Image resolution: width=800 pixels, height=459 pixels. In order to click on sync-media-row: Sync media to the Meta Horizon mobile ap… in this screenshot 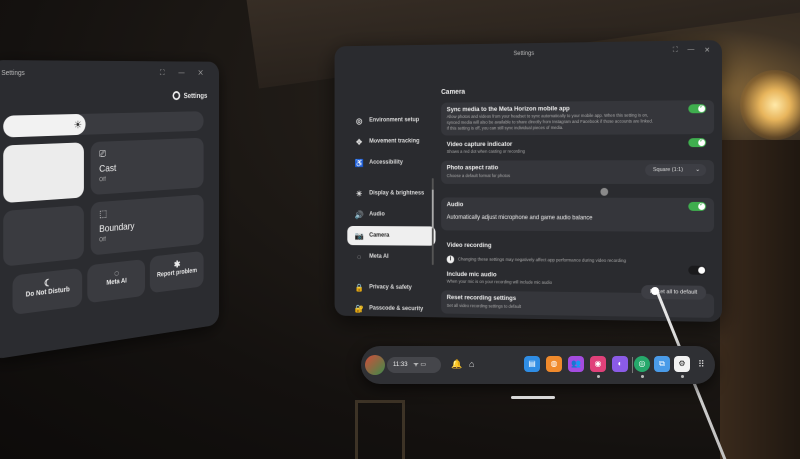, I will do `click(578, 118)`.